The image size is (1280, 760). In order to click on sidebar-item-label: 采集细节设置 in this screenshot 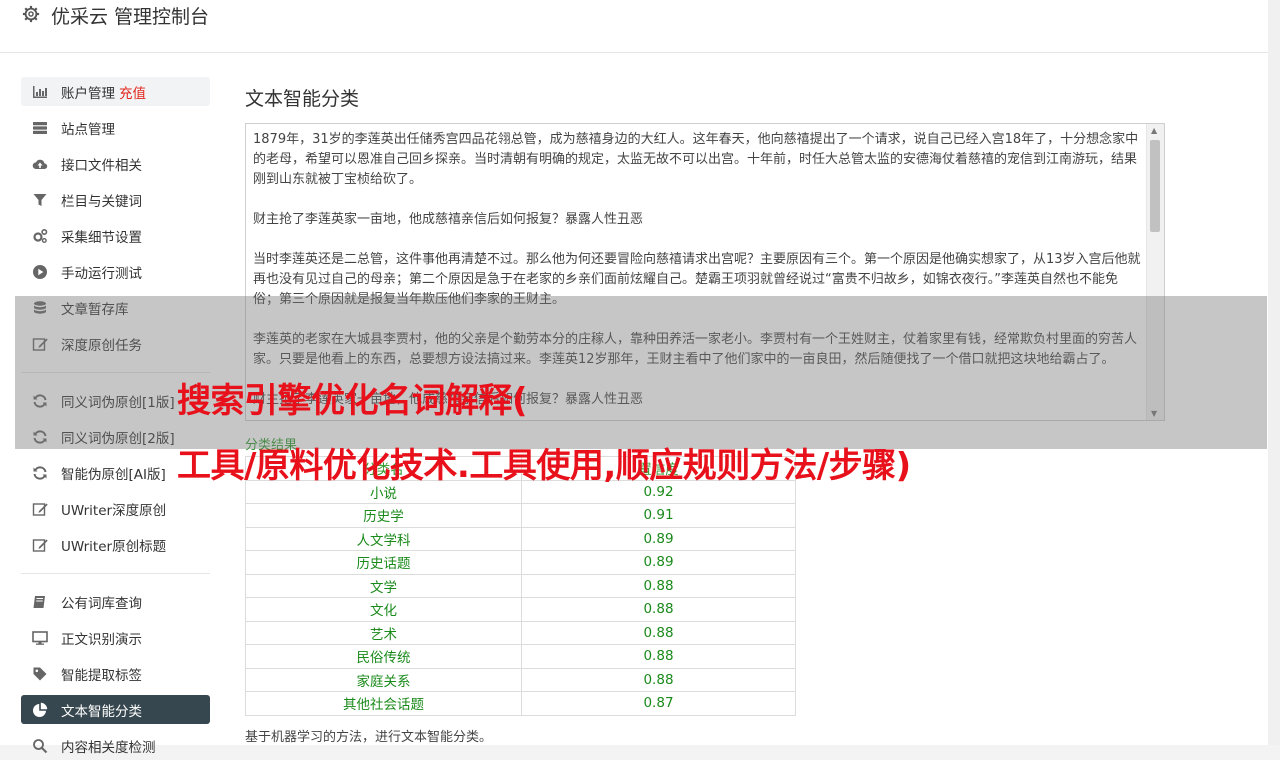, I will do `click(101, 237)`.